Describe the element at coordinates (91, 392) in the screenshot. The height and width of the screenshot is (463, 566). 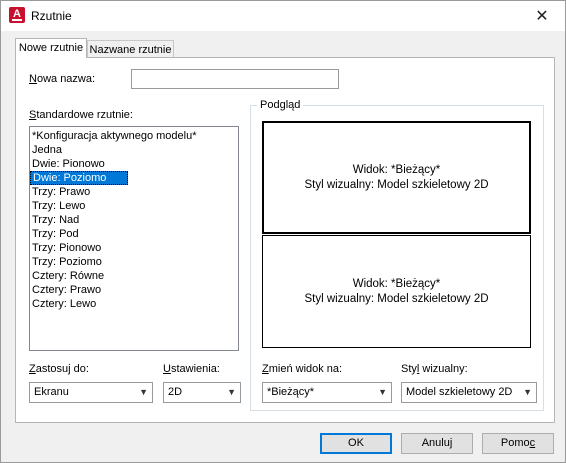
I see `apply-to-select: Ekranu ▼` at that location.